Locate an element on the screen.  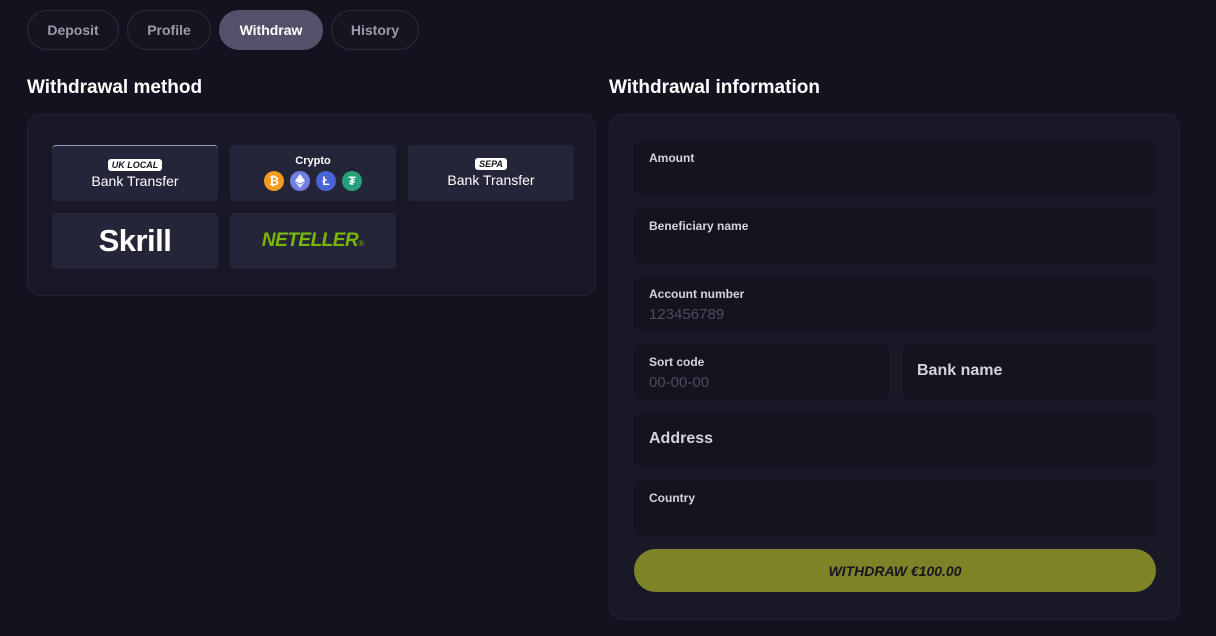
method-sepa-bank-transfer: SEPA Bank Transfer is located at coordinates (491, 173).